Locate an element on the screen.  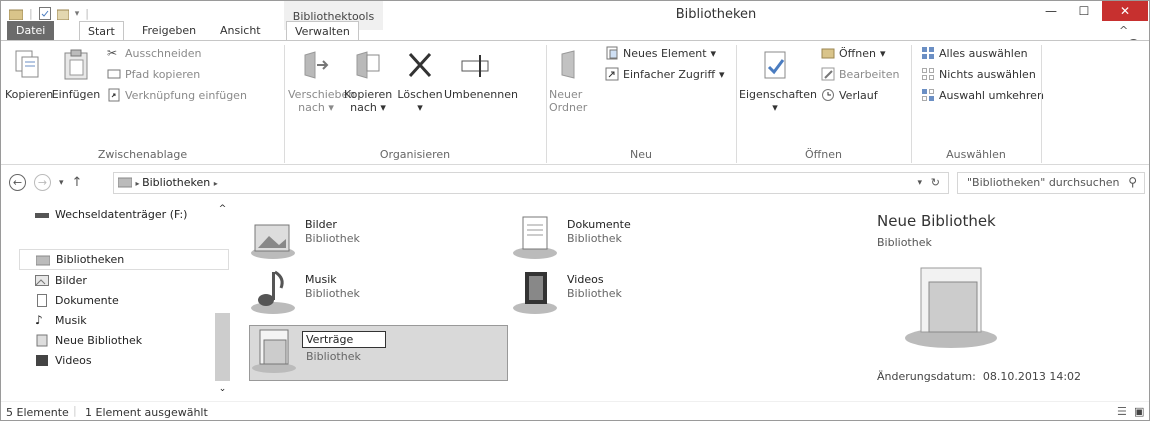
nav-removable-label: Wechseldatenträger (F:) is located at coordinates (121, 214).